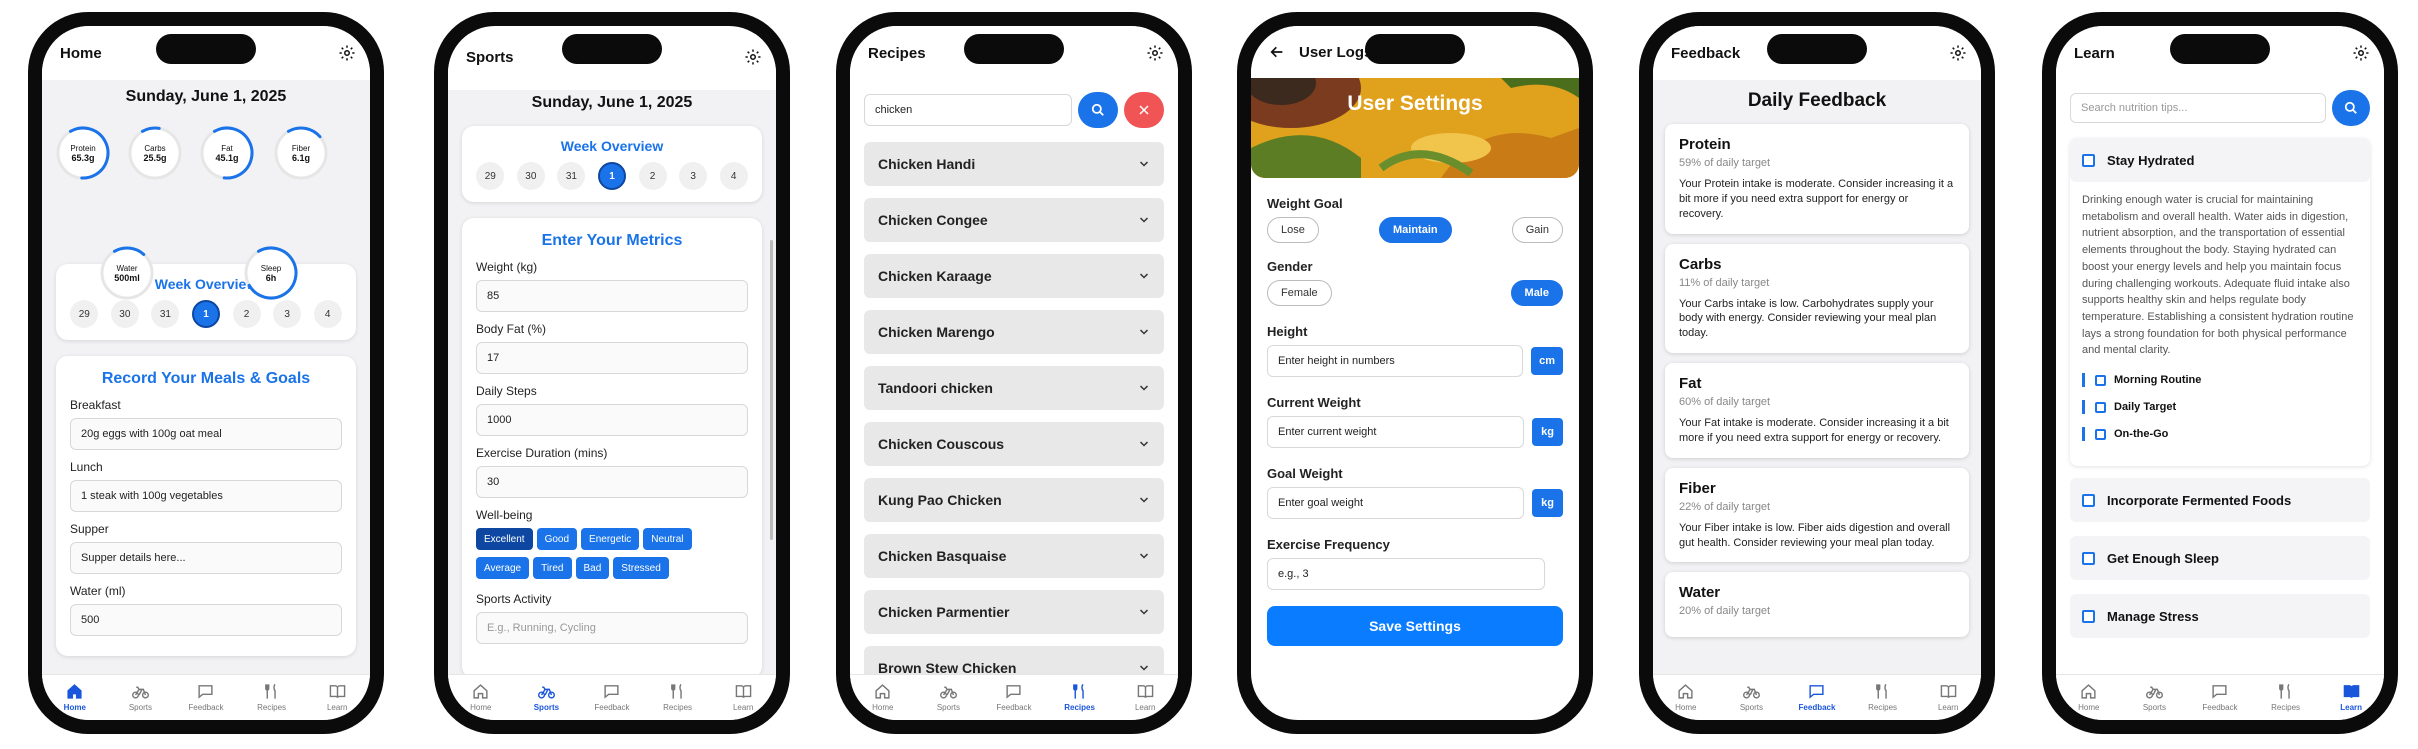 Image resolution: width=2418 pixels, height=749 pixels. I want to click on weight-goal-option: Maintain, so click(1415, 230).